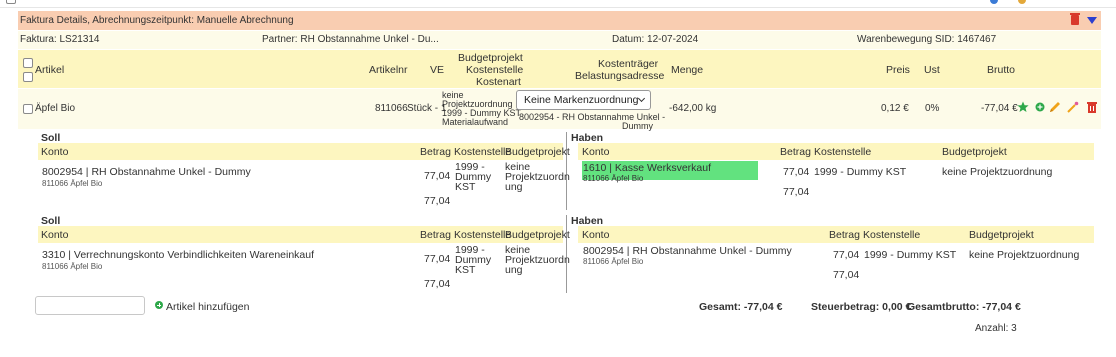 The height and width of the screenshot is (357, 1116). I want to click on item-preis: 0,12 €, so click(895, 108).